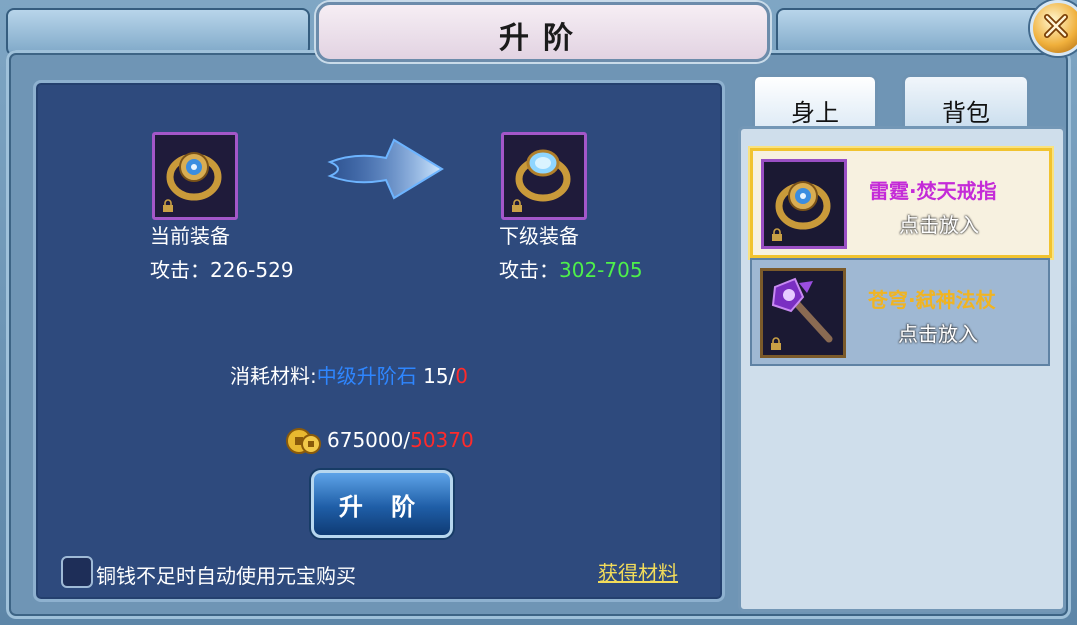  I want to click on top-bar-right, so click(912, 32).